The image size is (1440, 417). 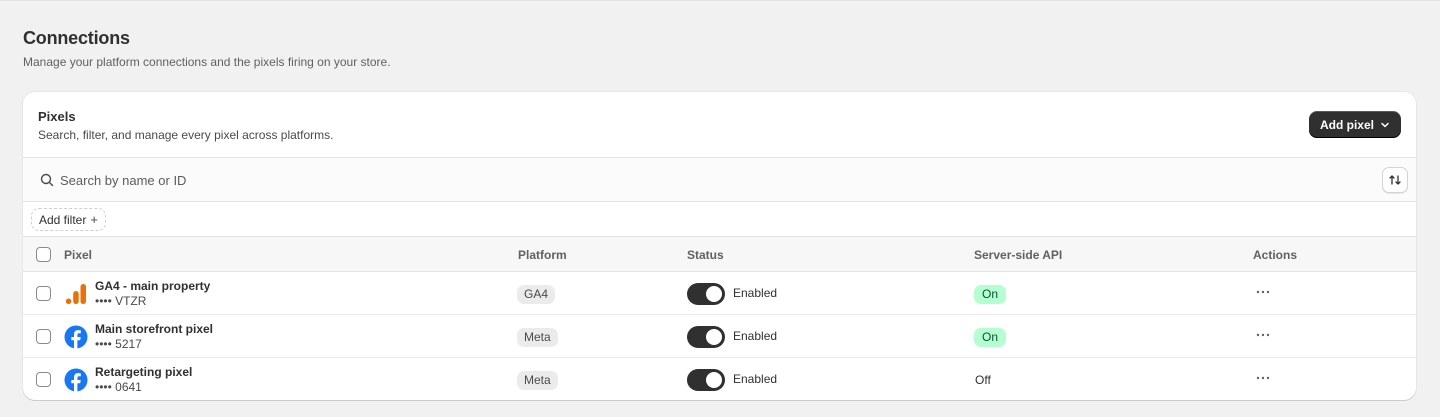 I want to click on column-header-status: Status, so click(x=705, y=255).